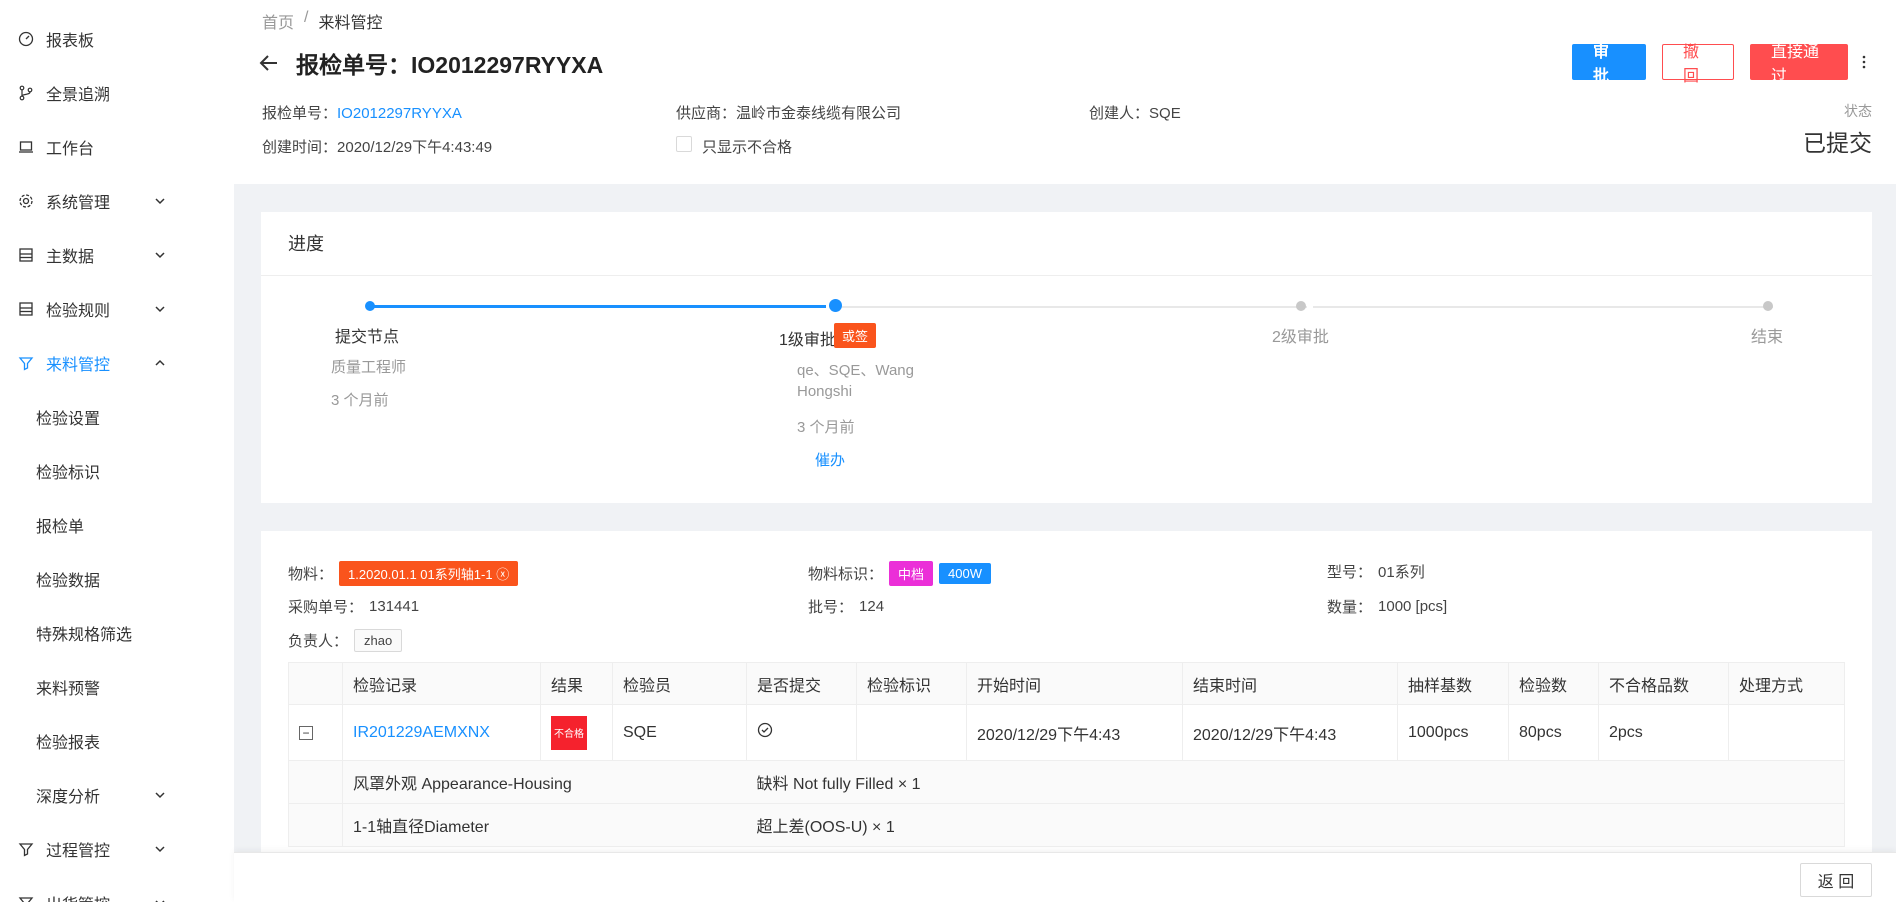 The image size is (1896, 902). I want to click on sidebar-item-special-spec: 特殊规格筛选, so click(117, 633).